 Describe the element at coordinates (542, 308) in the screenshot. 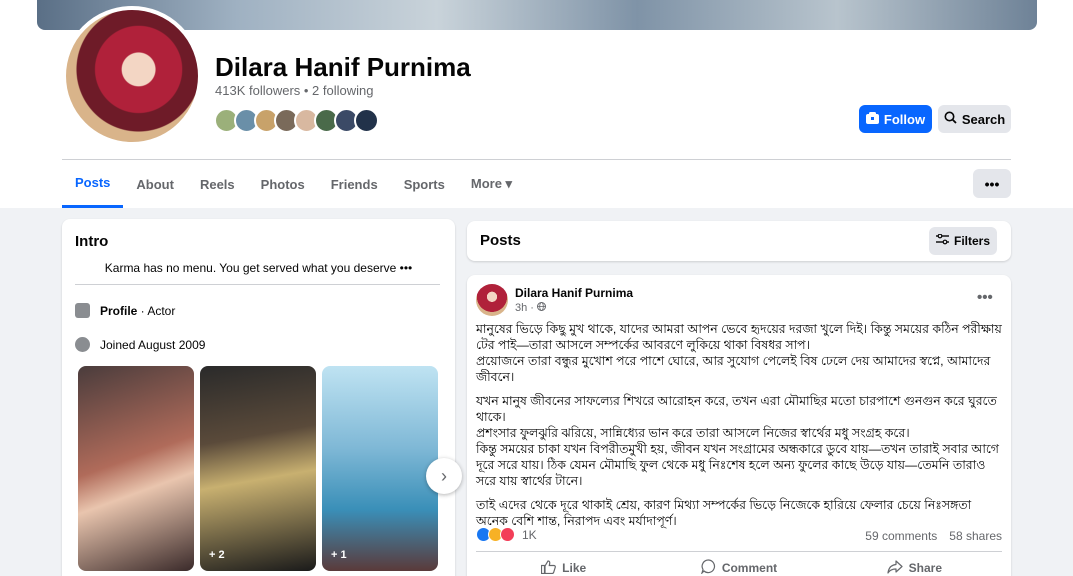

I see `globe-icon` at that location.